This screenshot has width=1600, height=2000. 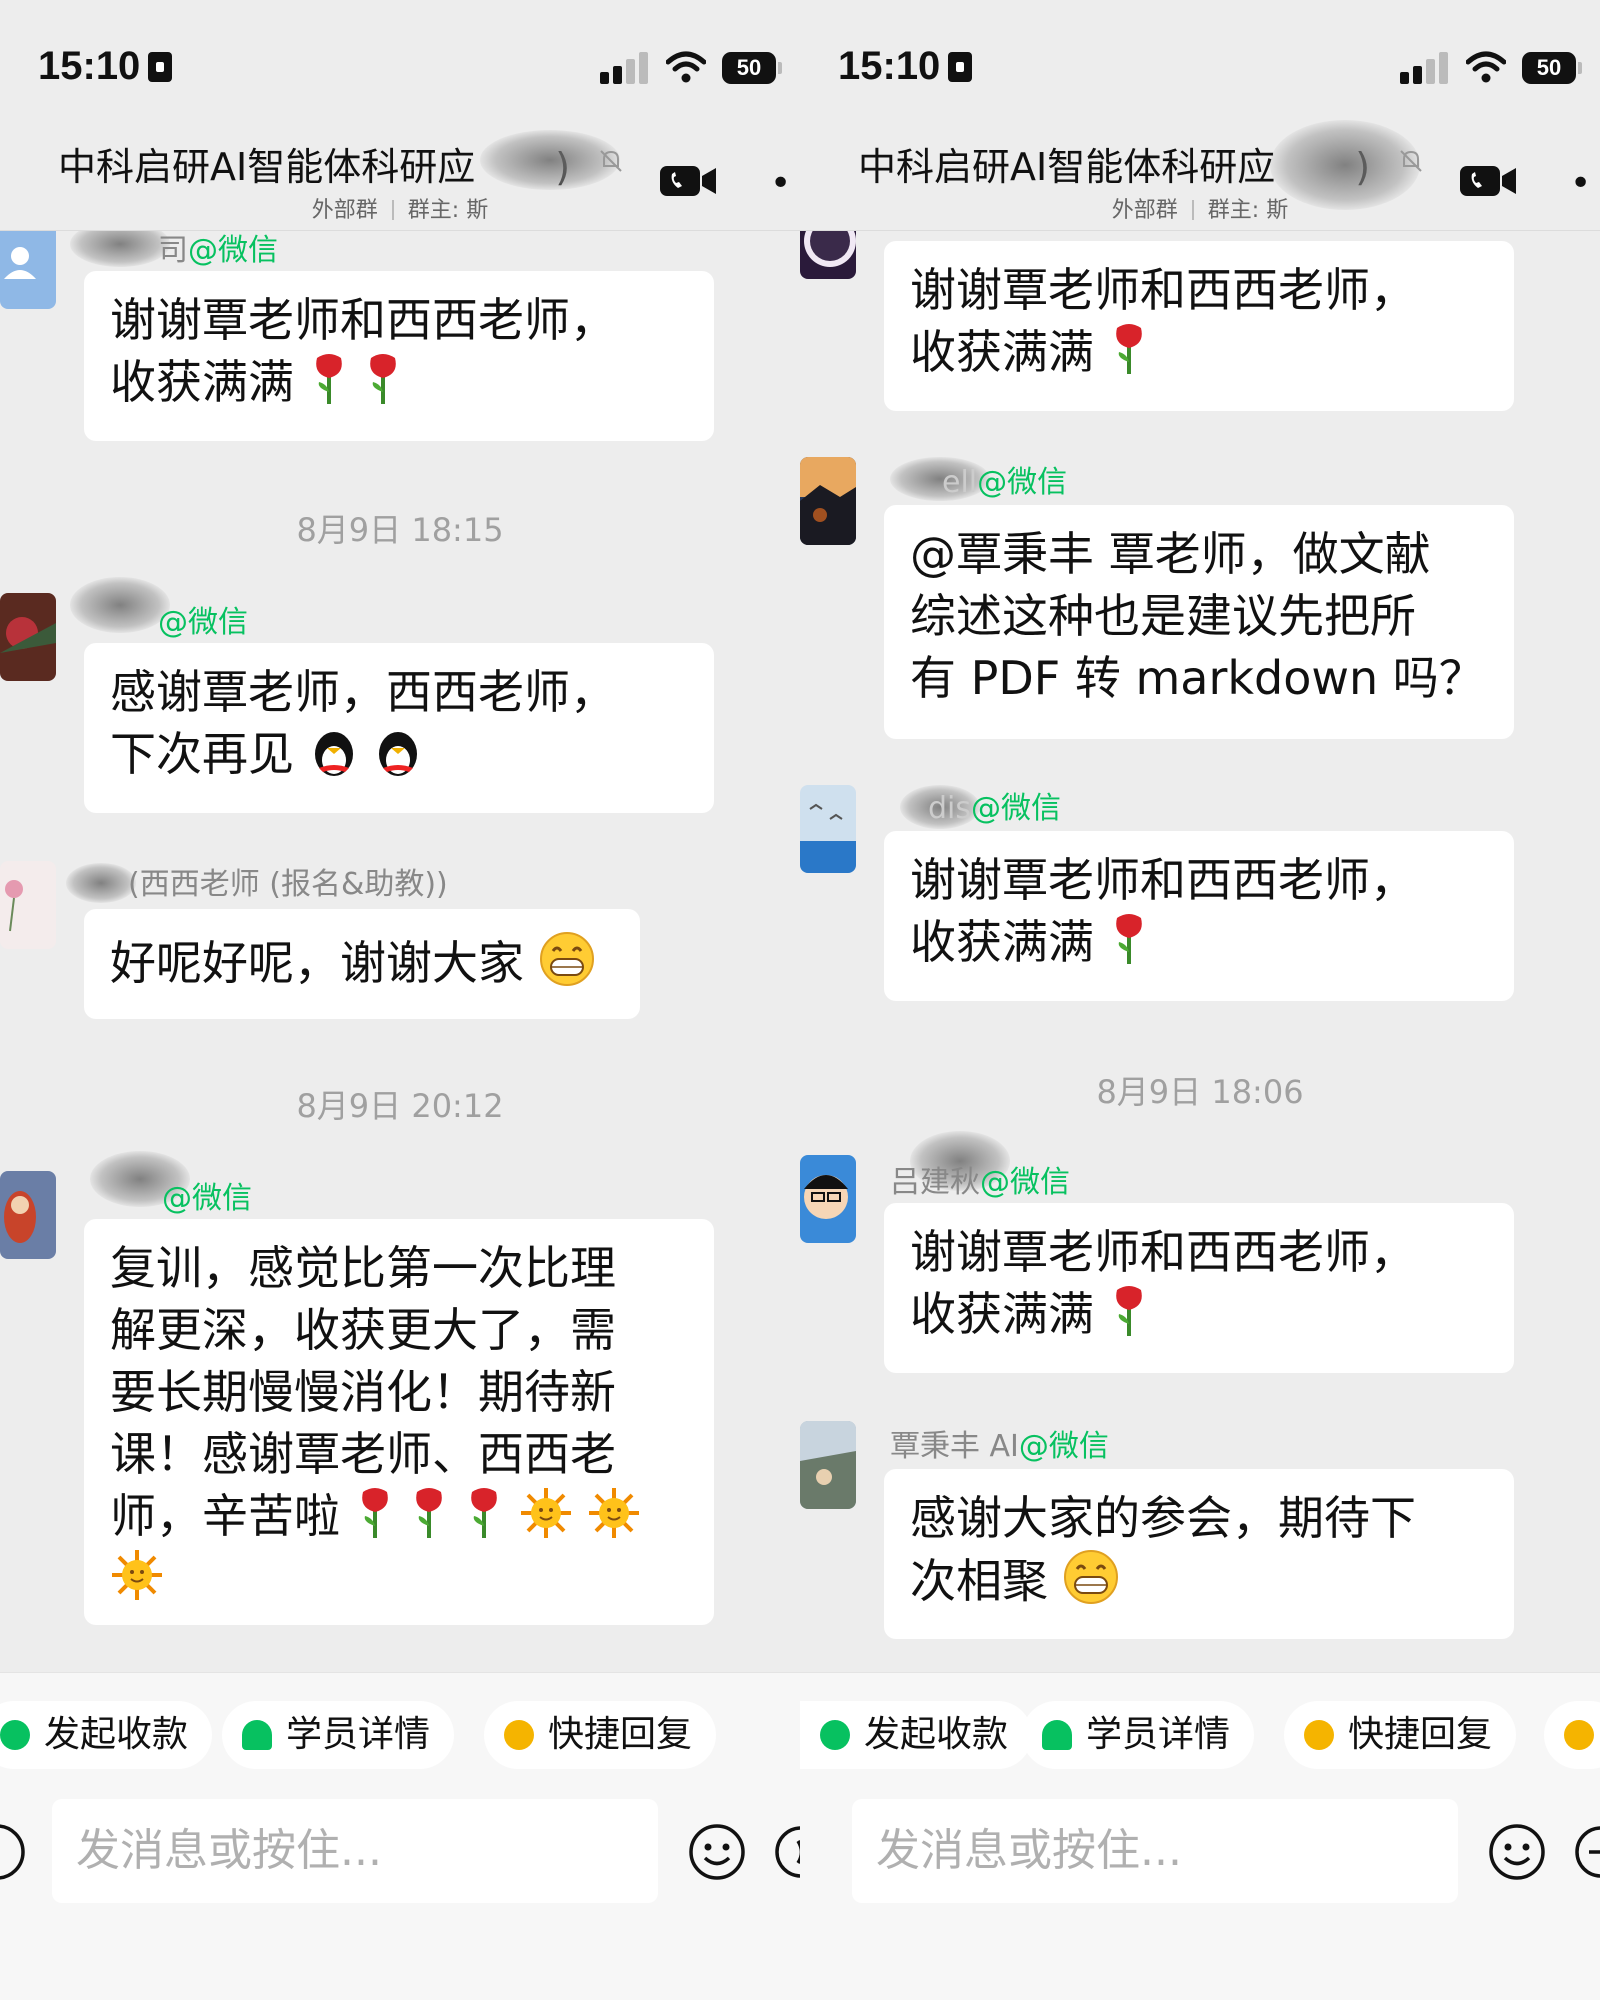 What do you see at coordinates (1005, 482) in the screenshot?
I see `sender-name: ell@微信` at bounding box center [1005, 482].